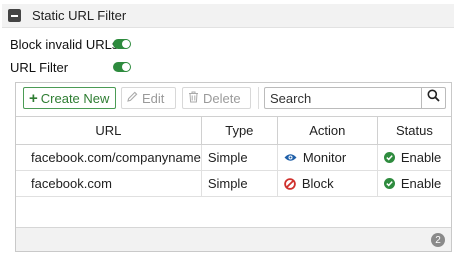 The height and width of the screenshot is (260, 474). What do you see at coordinates (290, 183) in the screenshot?
I see `block-icon` at bounding box center [290, 183].